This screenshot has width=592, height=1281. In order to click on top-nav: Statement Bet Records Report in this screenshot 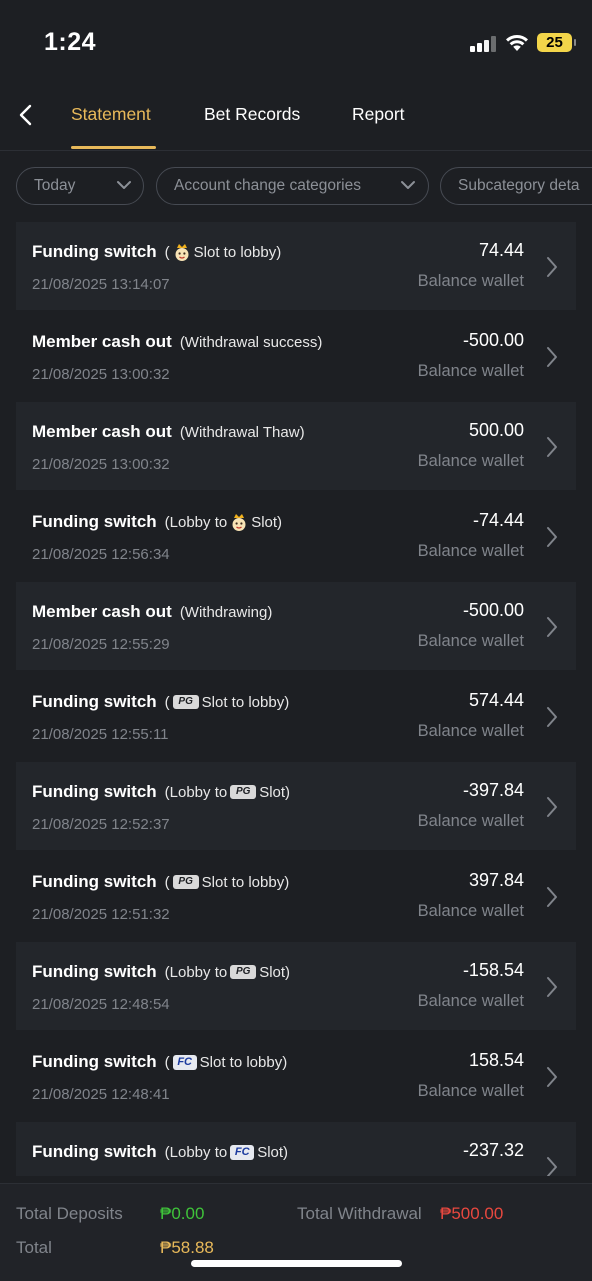, I will do `click(296, 117)`.